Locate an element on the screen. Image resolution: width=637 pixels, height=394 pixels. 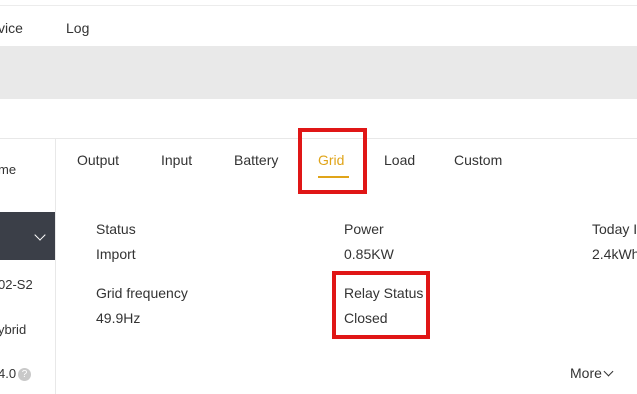
status-label: Status is located at coordinates (116, 229).